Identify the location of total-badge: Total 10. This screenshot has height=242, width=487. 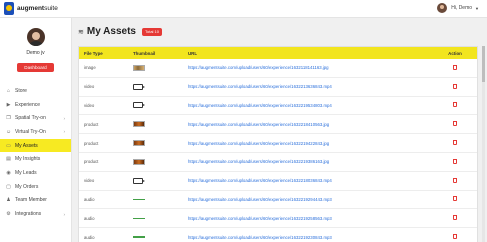
(151, 31).